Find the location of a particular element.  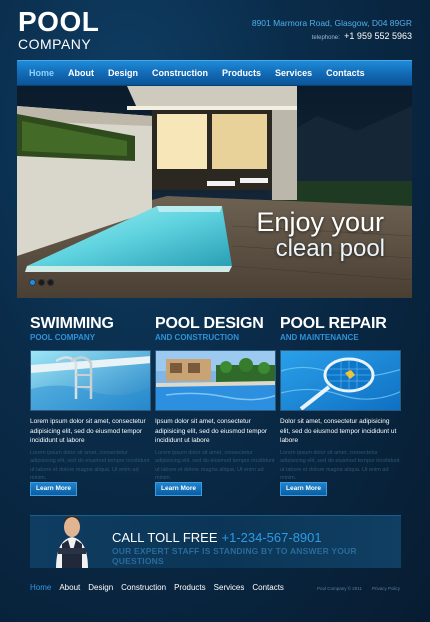

footer-nav-services: Services is located at coordinates (229, 587).